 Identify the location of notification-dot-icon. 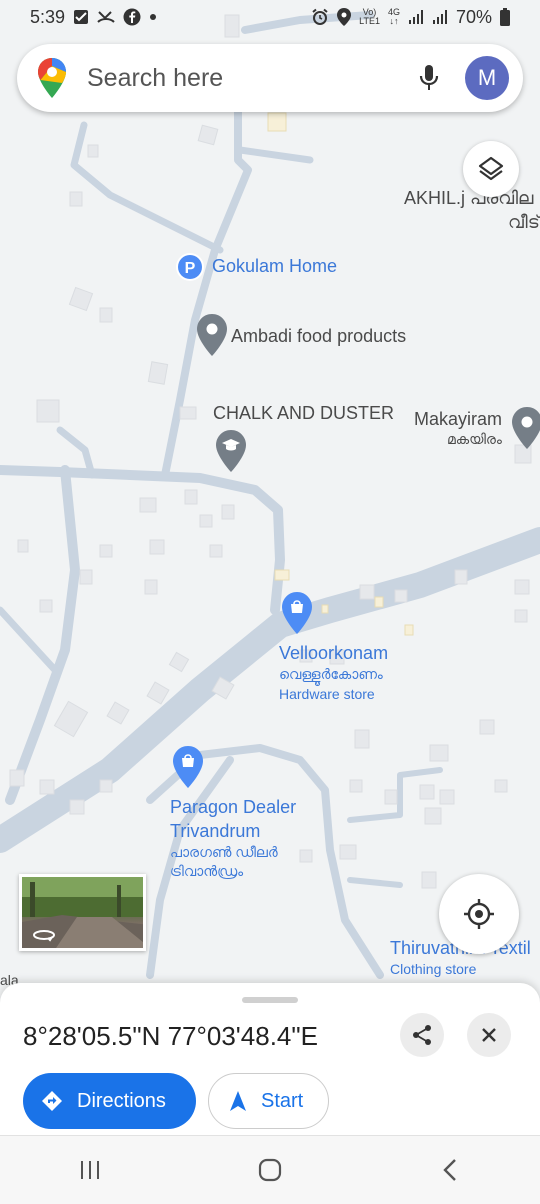
(153, 17).